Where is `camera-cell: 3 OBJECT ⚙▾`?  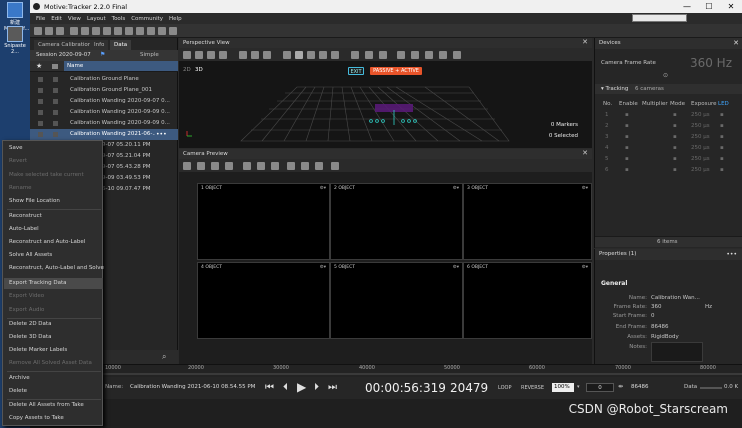
camera-cell: 3 OBJECT ⚙▾ is located at coordinates (527, 221).